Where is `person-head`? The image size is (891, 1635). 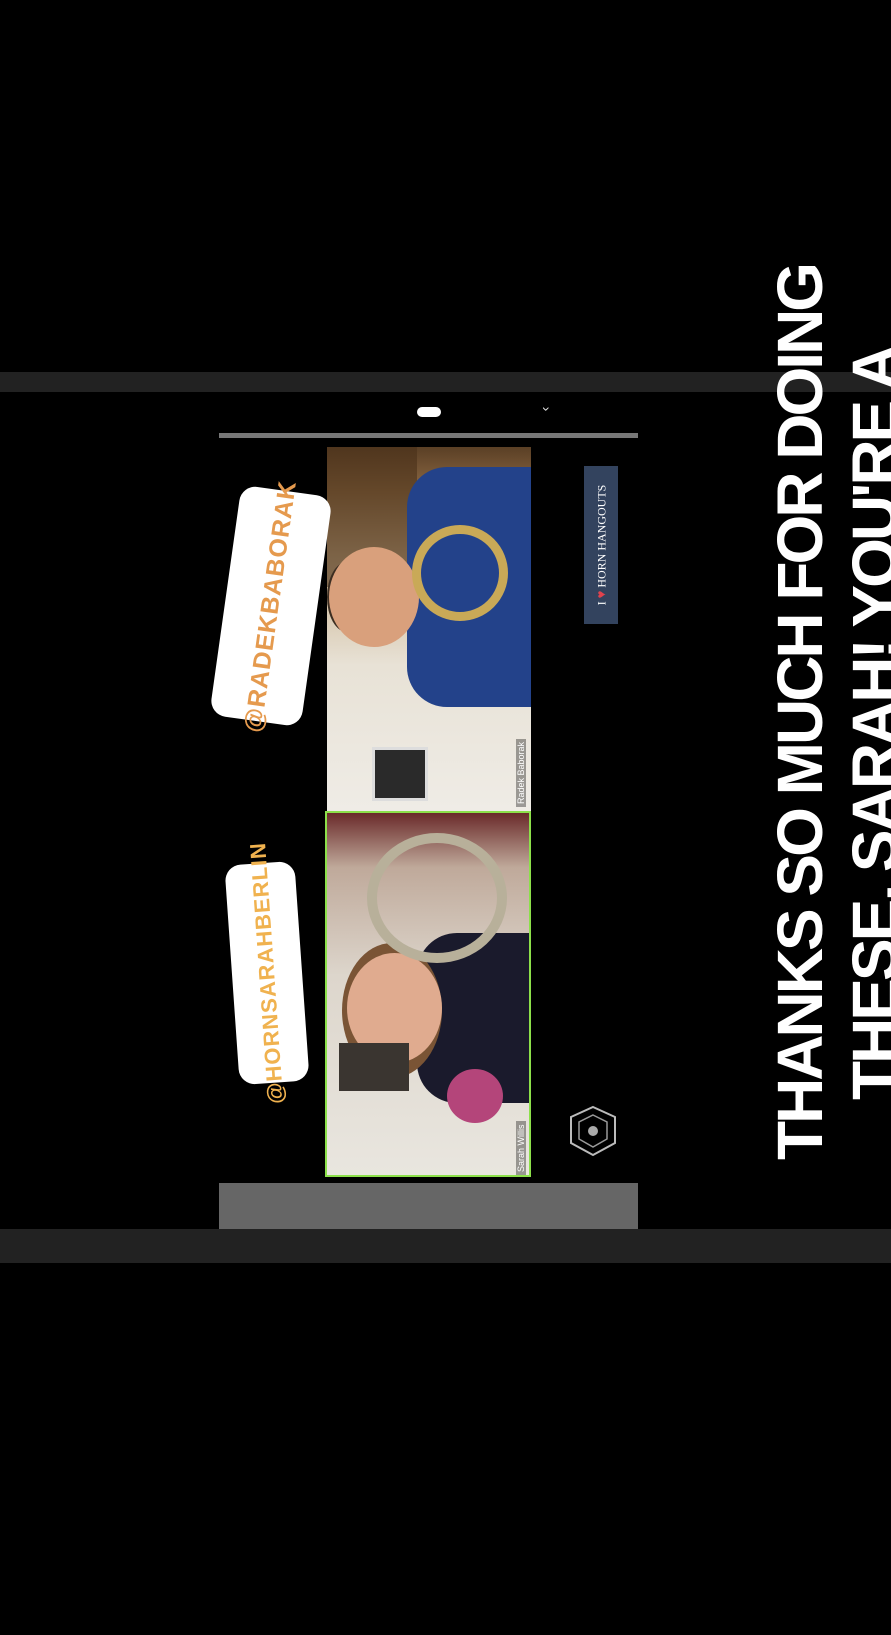 person-head is located at coordinates (374, 597).